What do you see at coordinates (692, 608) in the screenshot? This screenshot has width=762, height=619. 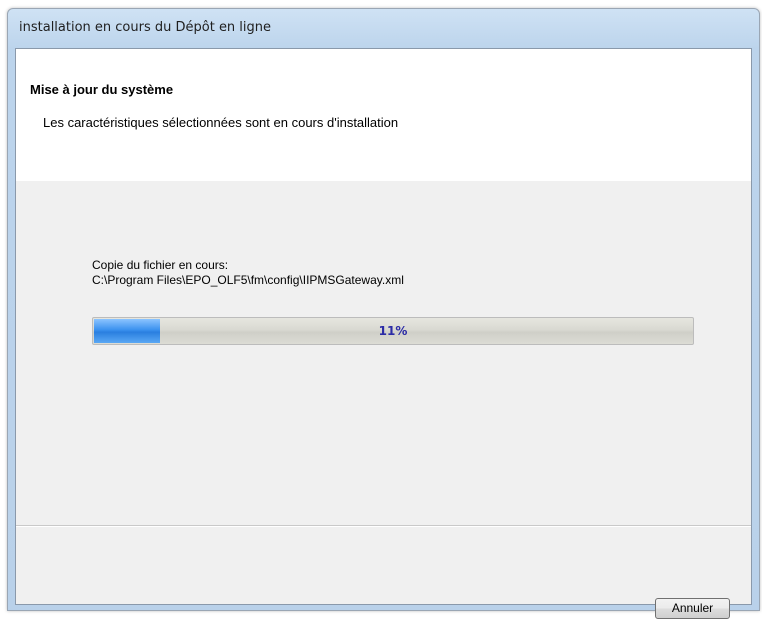 I see `cancel-button: Annuler` at bounding box center [692, 608].